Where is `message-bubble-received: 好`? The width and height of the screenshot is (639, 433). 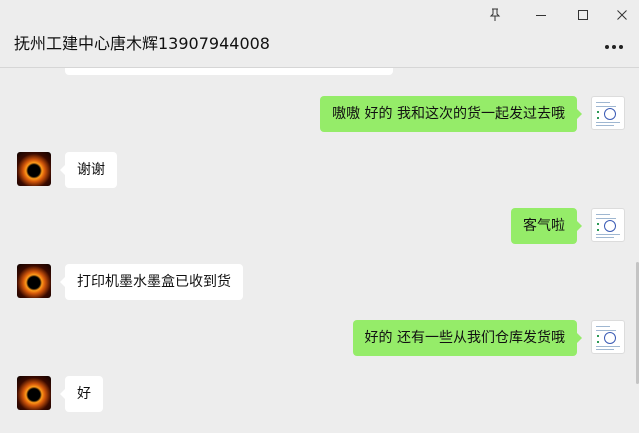
message-bubble-received: 好 is located at coordinates (81, 394).